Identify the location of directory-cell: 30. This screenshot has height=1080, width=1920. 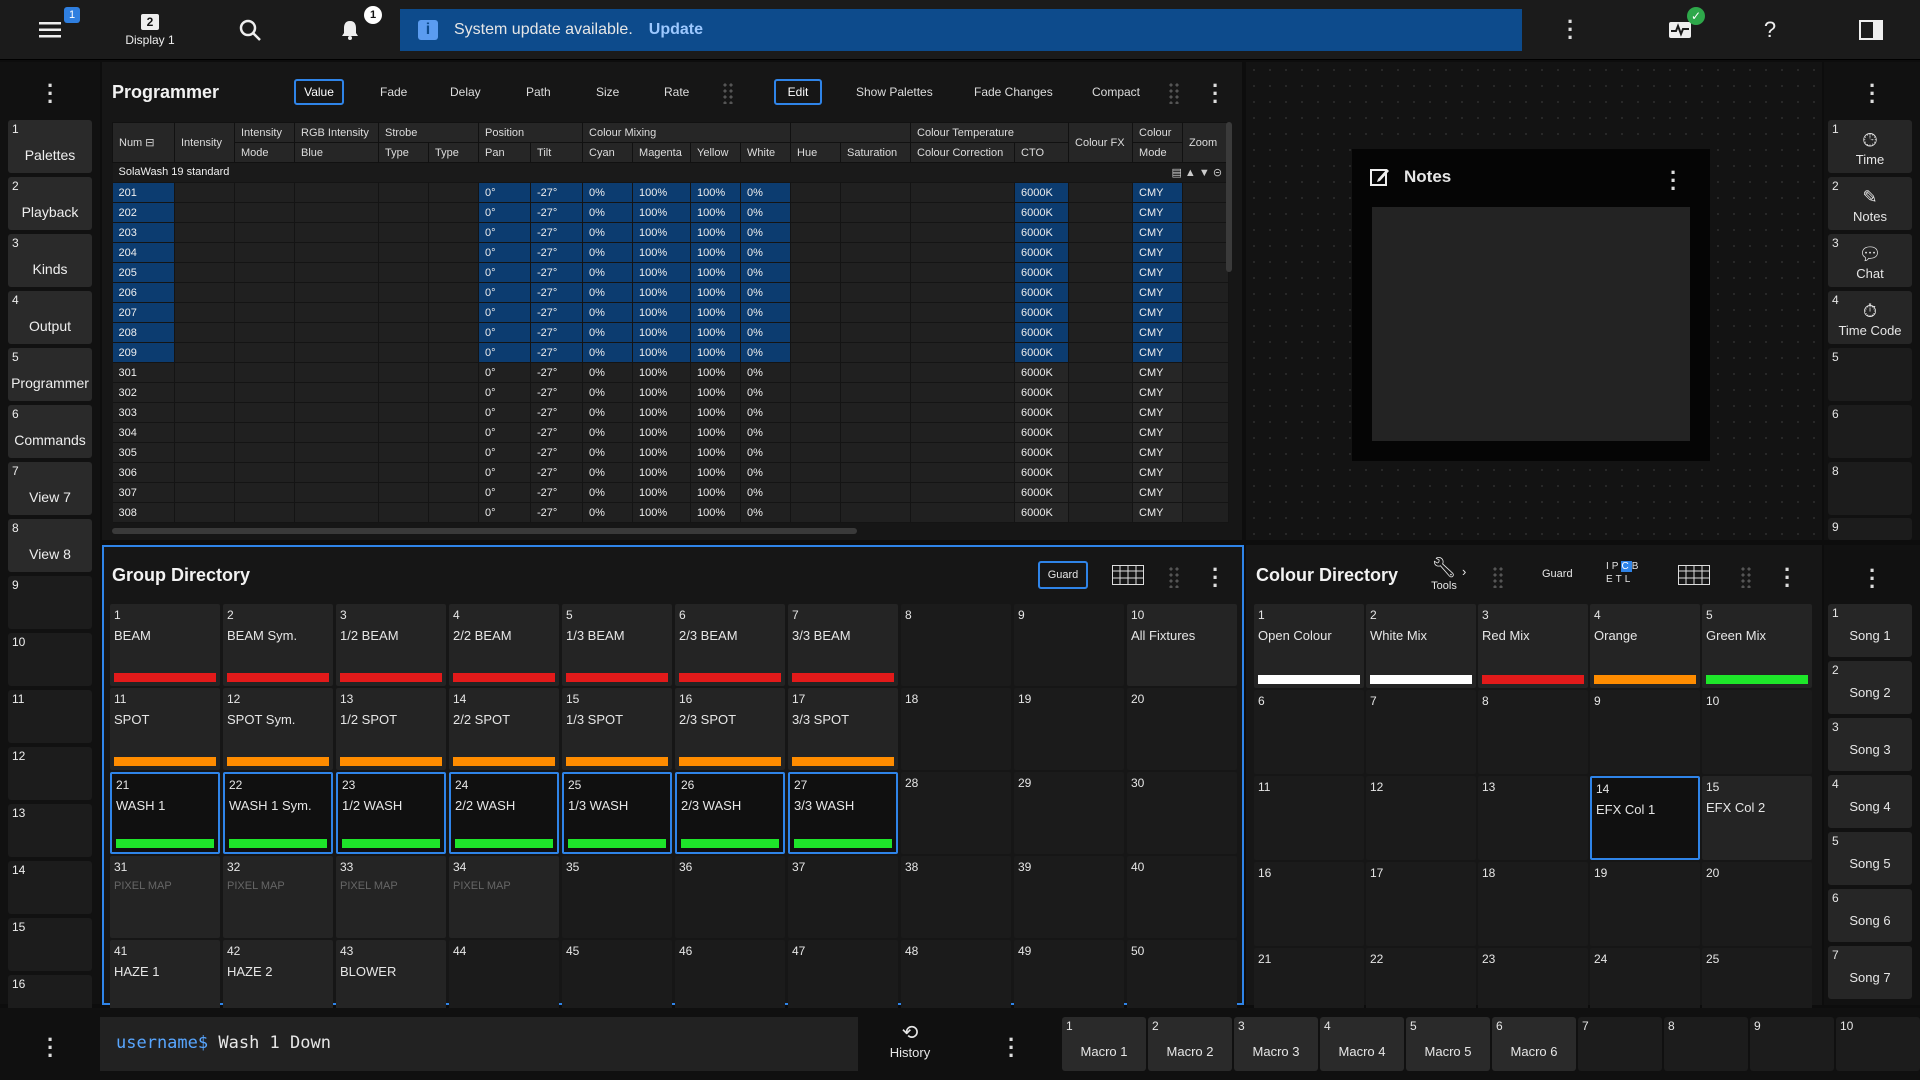
(1182, 813).